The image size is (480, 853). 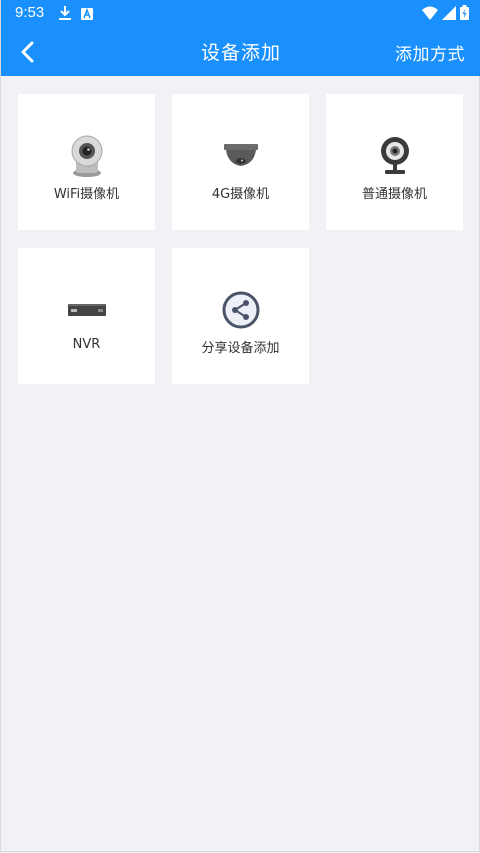 What do you see at coordinates (240, 51) in the screenshot?
I see `app-bar: 设备添加 添加方式` at bounding box center [240, 51].